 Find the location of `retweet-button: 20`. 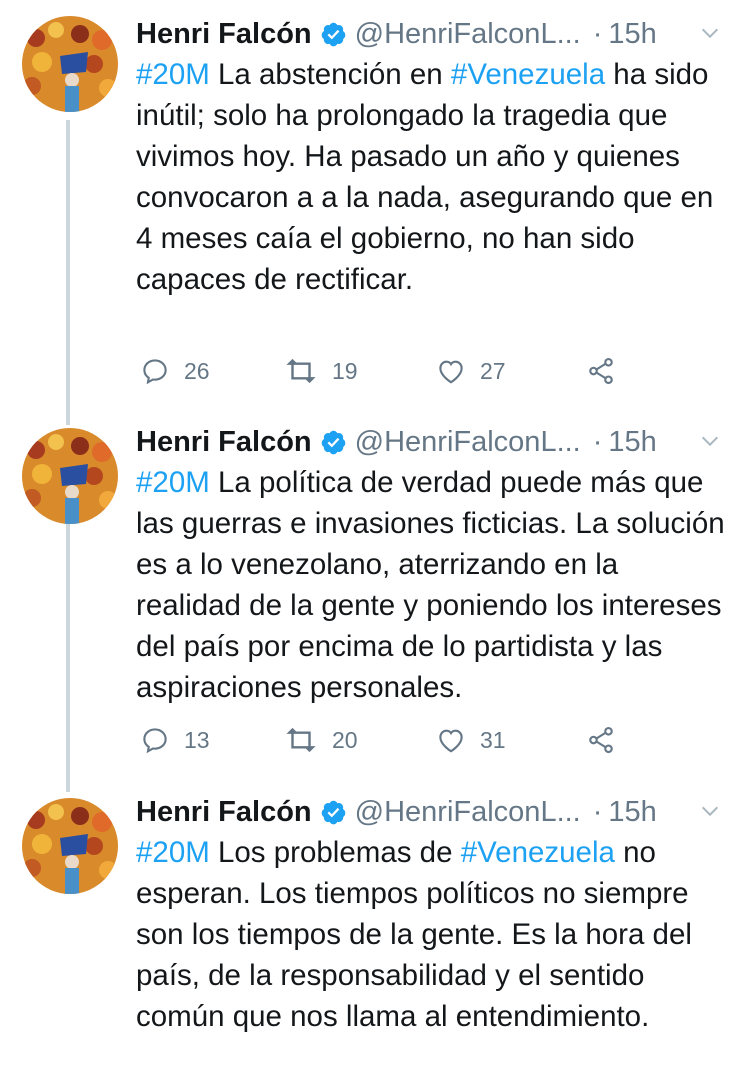

retweet-button: 20 is located at coordinates (321, 740).